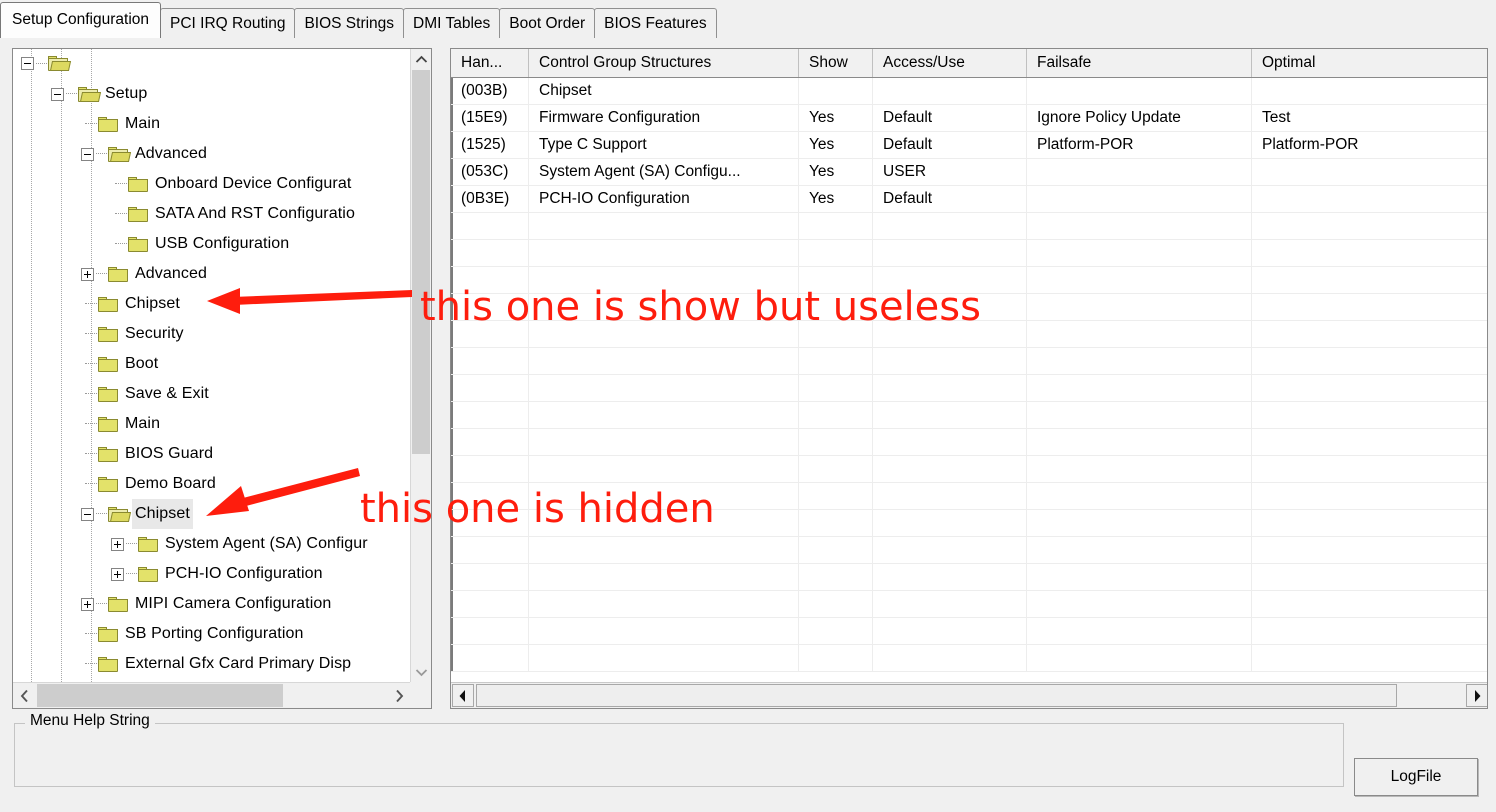 The height and width of the screenshot is (812, 1496). What do you see at coordinates (664, 199) in the screenshot?
I see `table-cell: PCH-IO Configuration` at bounding box center [664, 199].